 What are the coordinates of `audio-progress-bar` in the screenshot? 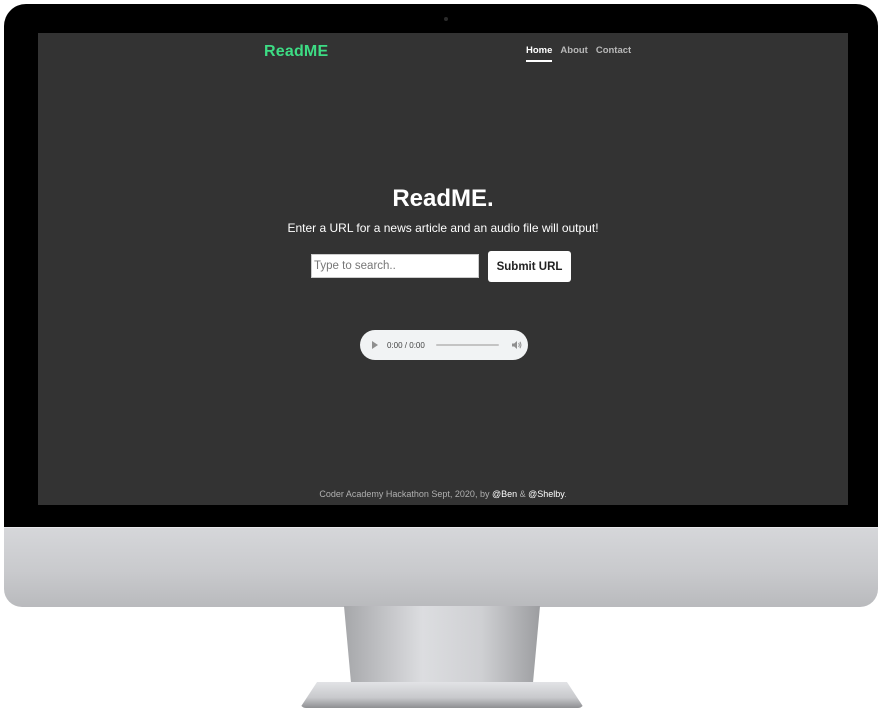 It's located at (467, 345).